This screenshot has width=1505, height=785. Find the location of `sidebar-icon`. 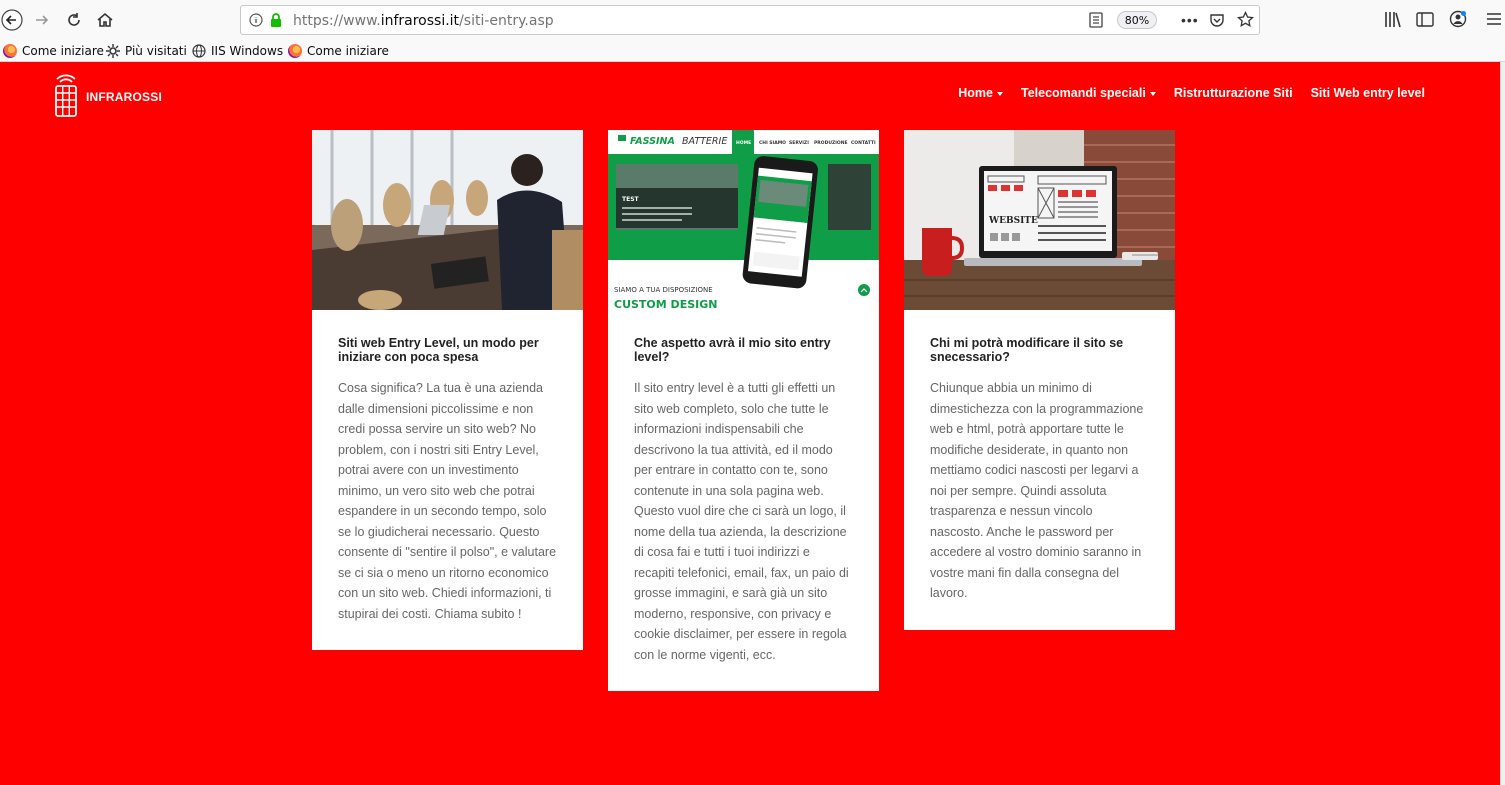

sidebar-icon is located at coordinates (1425, 22).